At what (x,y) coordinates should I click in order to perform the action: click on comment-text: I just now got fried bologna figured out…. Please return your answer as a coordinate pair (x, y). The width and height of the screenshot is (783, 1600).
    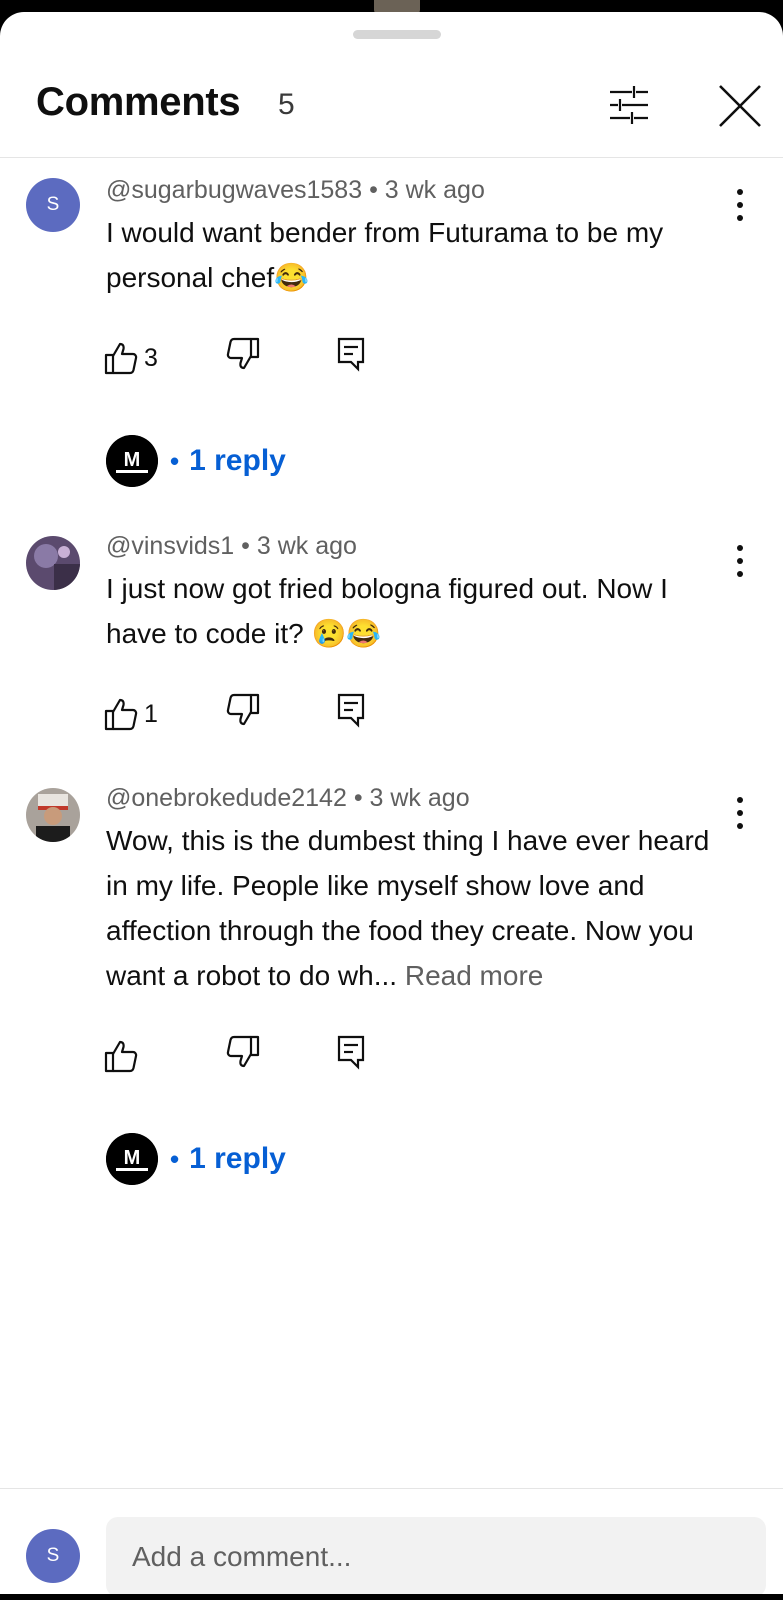
    Looking at the image, I should click on (418, 611).